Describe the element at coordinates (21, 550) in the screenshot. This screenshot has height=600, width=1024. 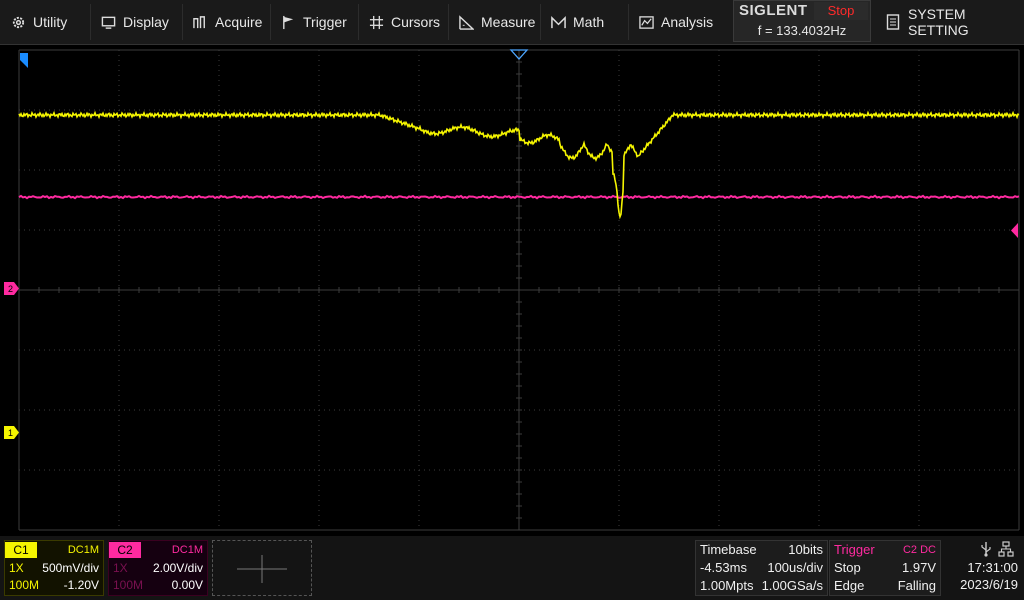
I see `ch1-badge: C1` at that location.